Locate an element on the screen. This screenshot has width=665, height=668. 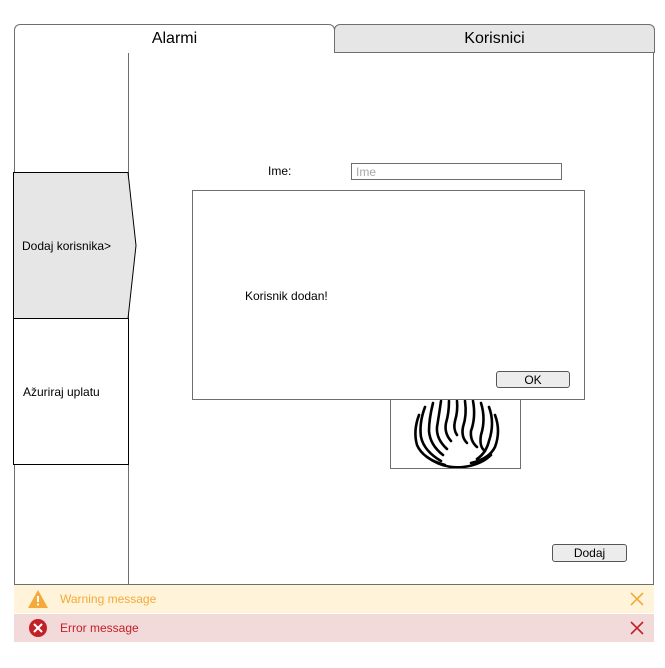
tab-korisnici: Korisnici is located at coordinates (494, 38).